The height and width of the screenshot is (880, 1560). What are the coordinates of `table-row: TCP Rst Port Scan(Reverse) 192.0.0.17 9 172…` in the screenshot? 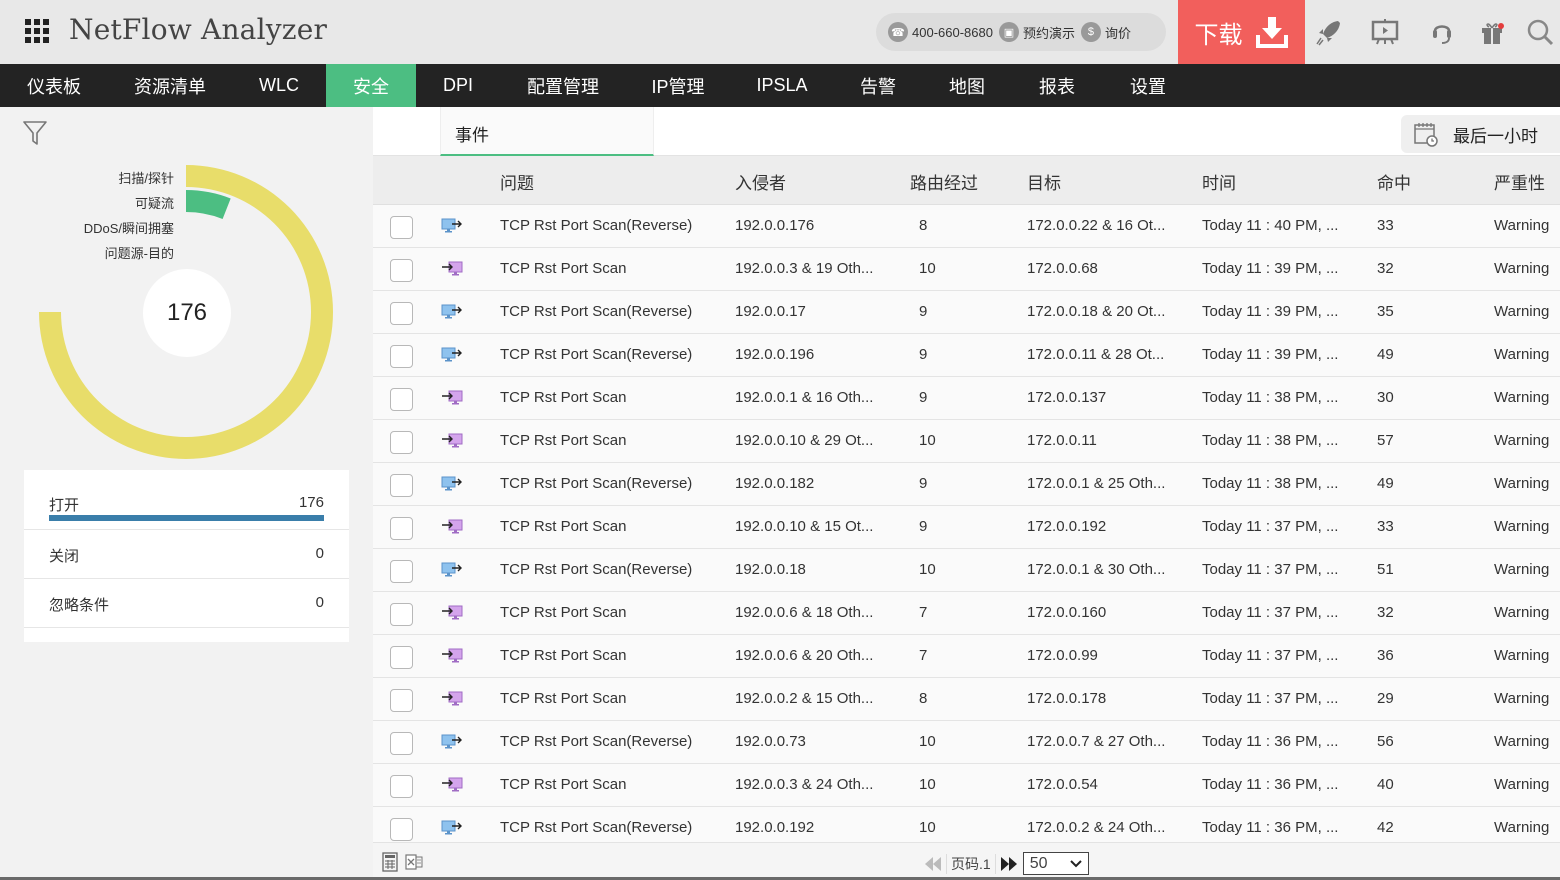 It's located at (966, 312).